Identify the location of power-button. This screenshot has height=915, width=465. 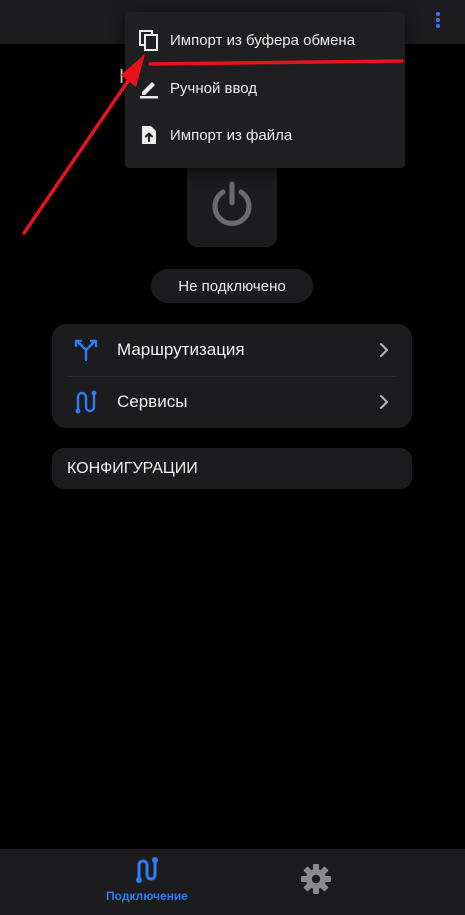
(232, 203).